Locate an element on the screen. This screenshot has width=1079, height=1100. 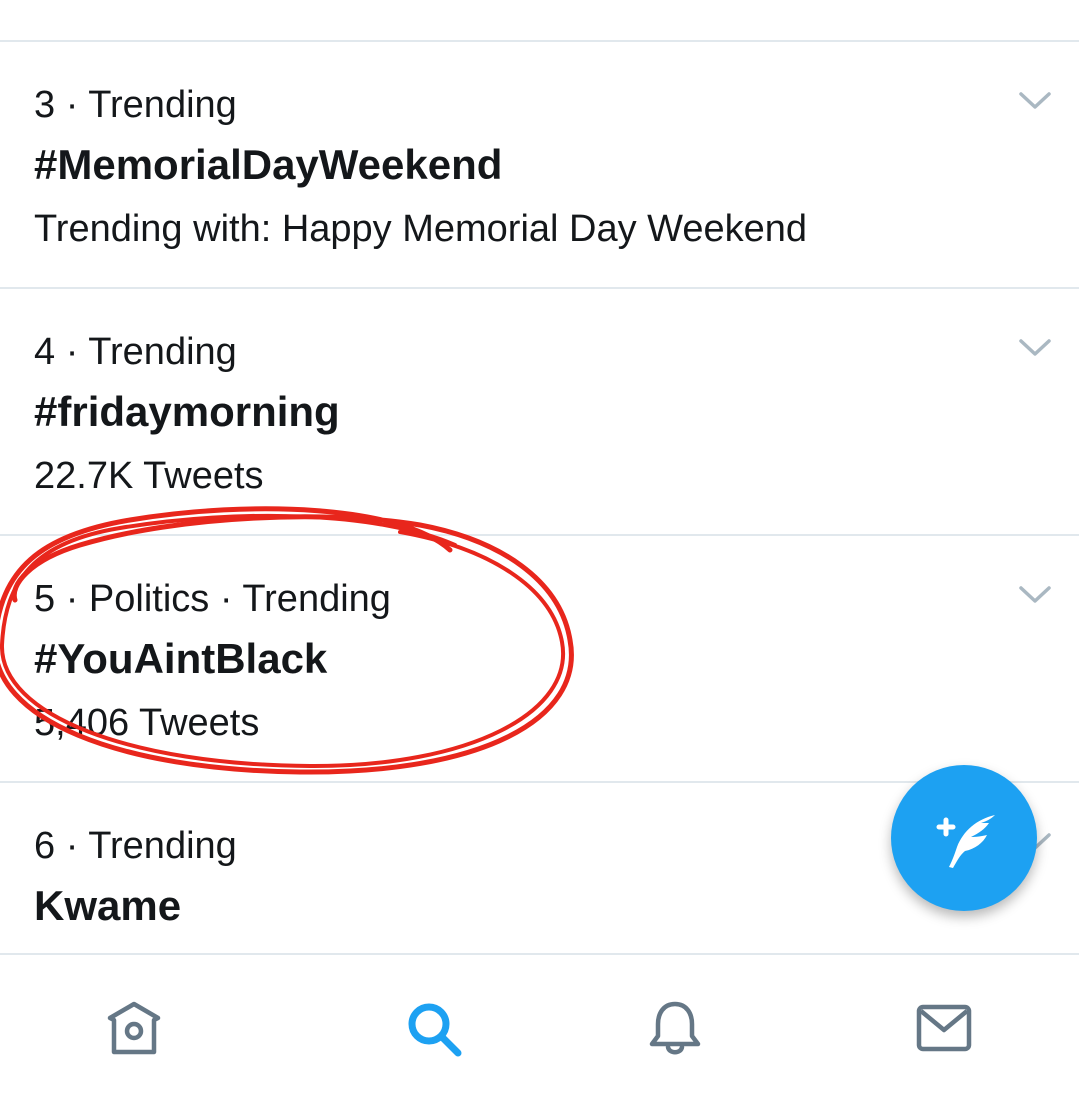
nav-notifications is located at coordinates (675, 1027).